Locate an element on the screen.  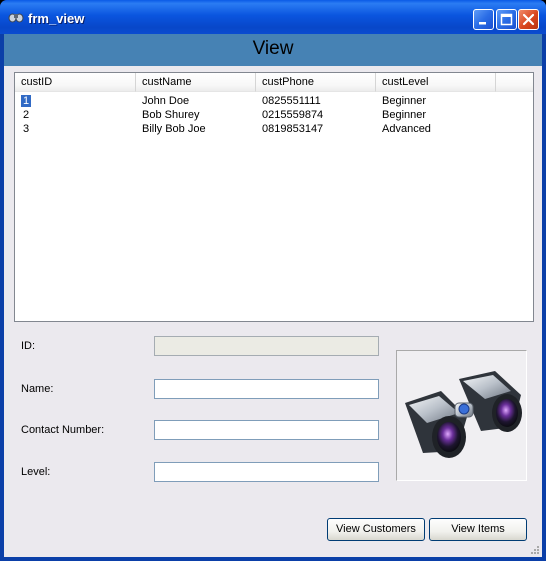
table-row: 3 Billy Bob Joe 0819853147 Advanced is located at coordinates (274, 129).